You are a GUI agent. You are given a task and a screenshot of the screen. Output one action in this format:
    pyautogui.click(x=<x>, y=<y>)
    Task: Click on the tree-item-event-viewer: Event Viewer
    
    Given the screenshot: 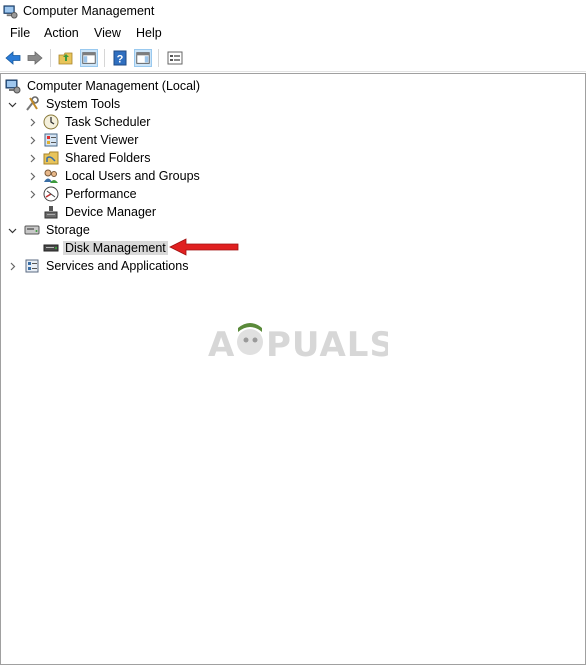 What is the action you would take?
    pyautogui.click(x=83, y=140)
    